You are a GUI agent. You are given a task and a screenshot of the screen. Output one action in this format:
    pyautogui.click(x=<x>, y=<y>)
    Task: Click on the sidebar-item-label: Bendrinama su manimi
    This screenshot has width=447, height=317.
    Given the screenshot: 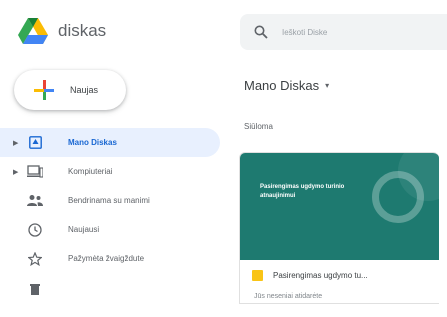 What is the action you would take?
    pyautogui.click(x=109, y=200)
    